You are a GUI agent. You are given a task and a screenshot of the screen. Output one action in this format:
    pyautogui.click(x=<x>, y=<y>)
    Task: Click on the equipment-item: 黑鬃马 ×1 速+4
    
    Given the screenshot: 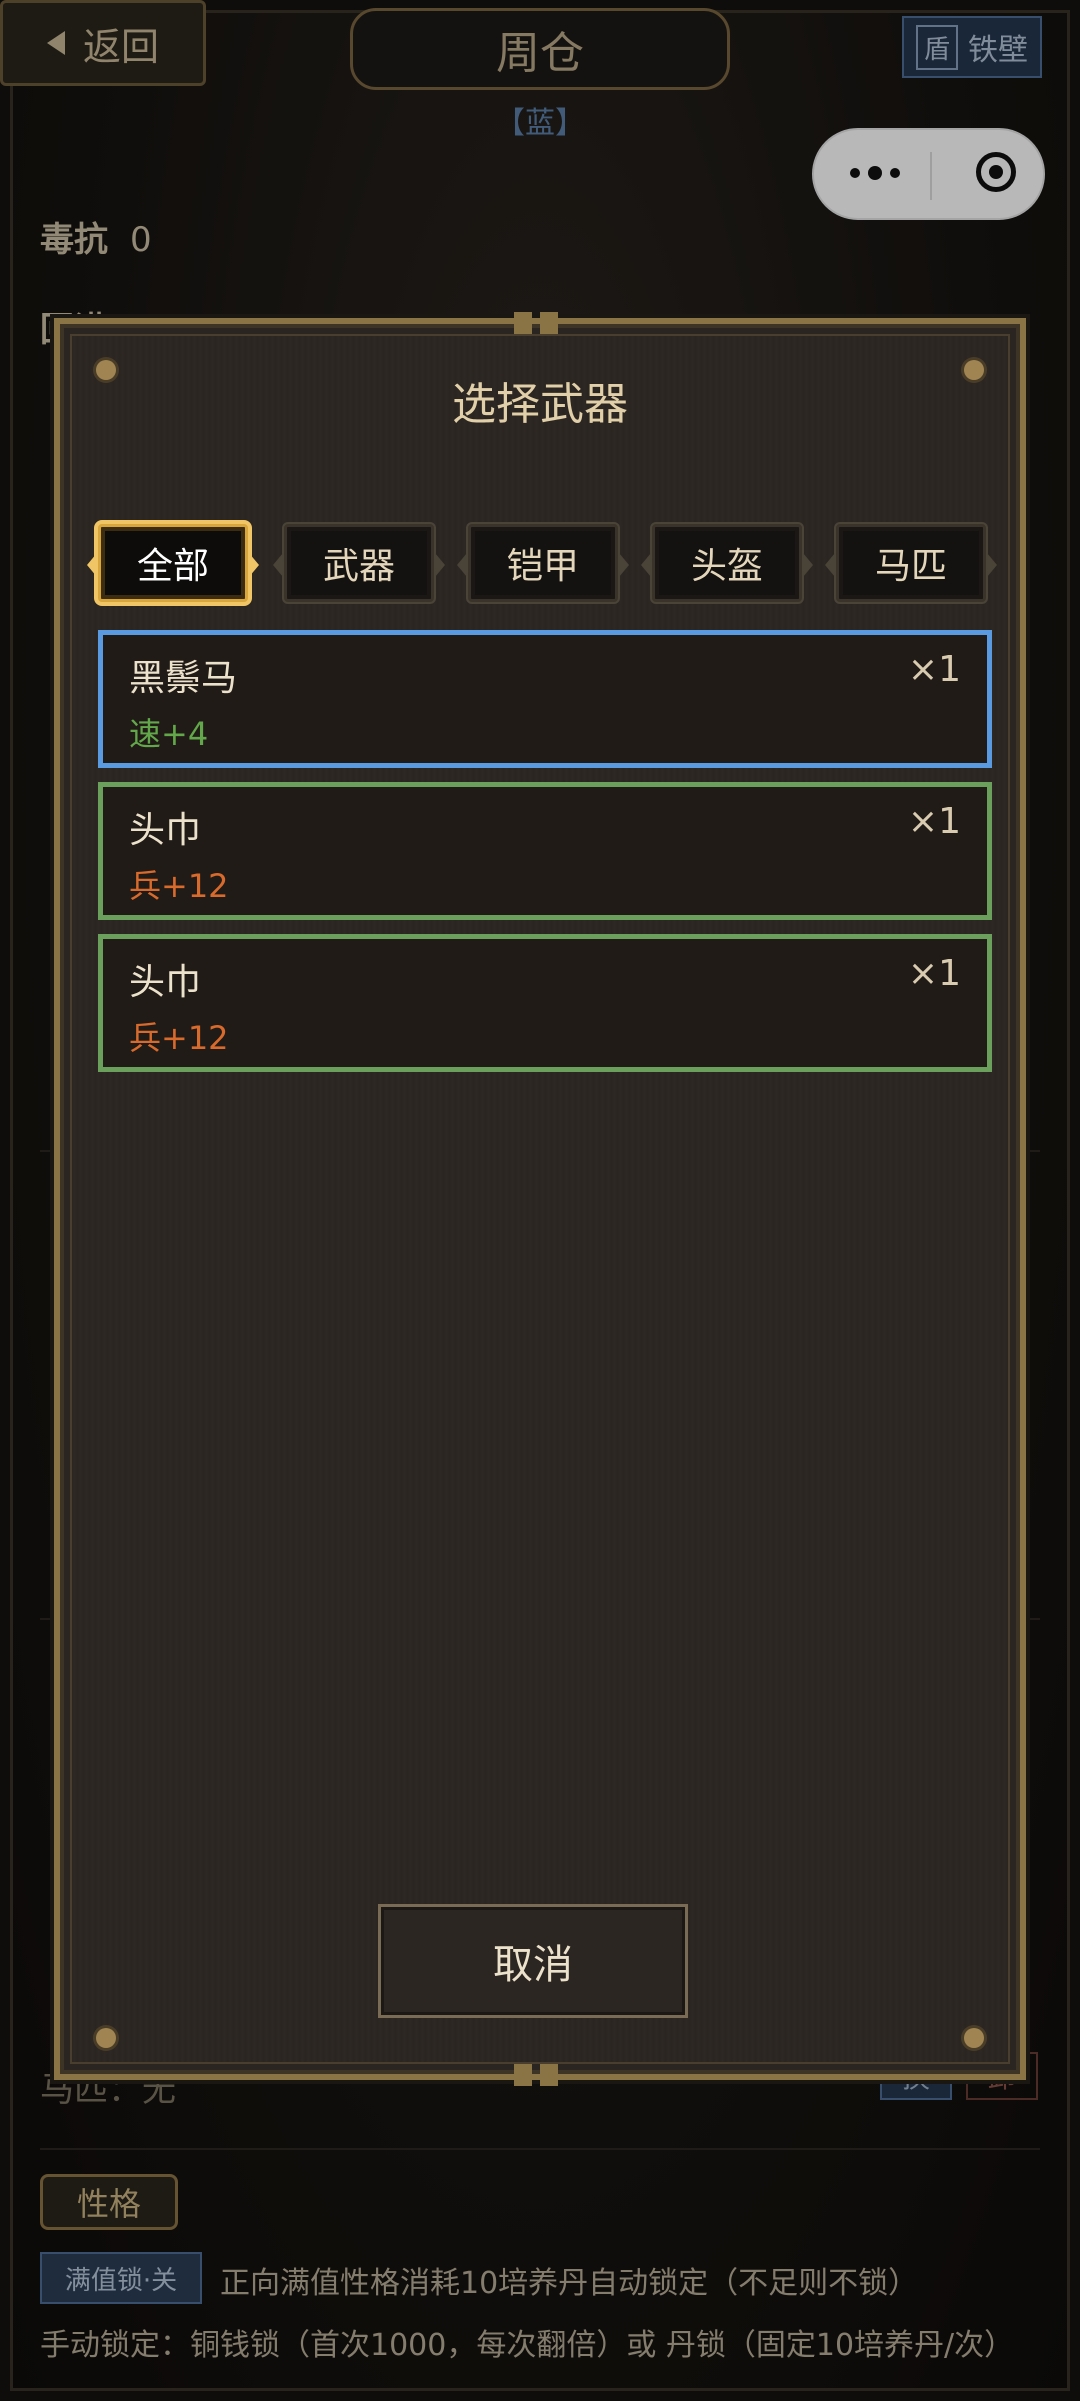 What is the action you would take?
    pyautogui.click(x=545, y=699)
    